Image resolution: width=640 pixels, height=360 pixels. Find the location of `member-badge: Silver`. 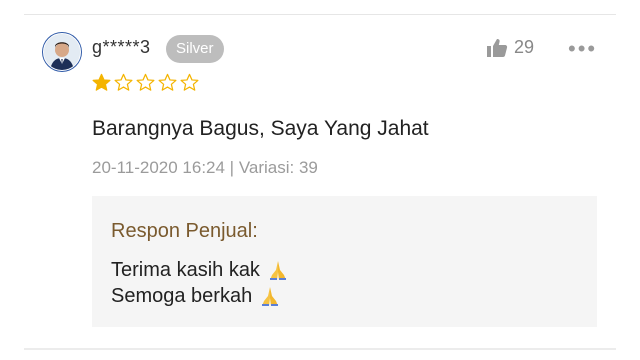

member-badge: Silver is located at coordinates (195, 49).